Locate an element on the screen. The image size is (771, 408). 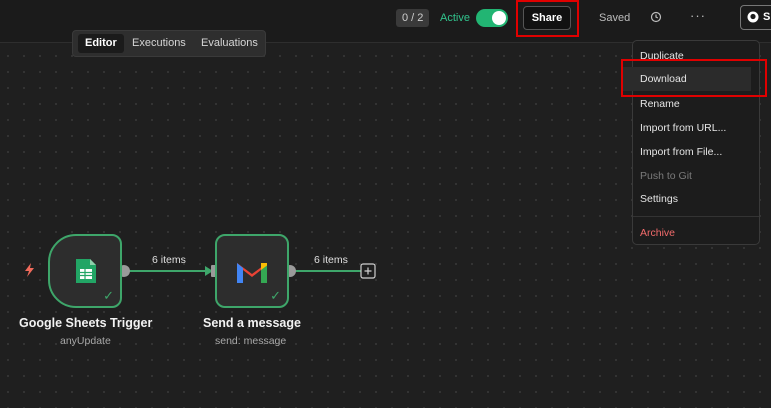
send-message-node: ✓ is located at coordinates (252, 271).